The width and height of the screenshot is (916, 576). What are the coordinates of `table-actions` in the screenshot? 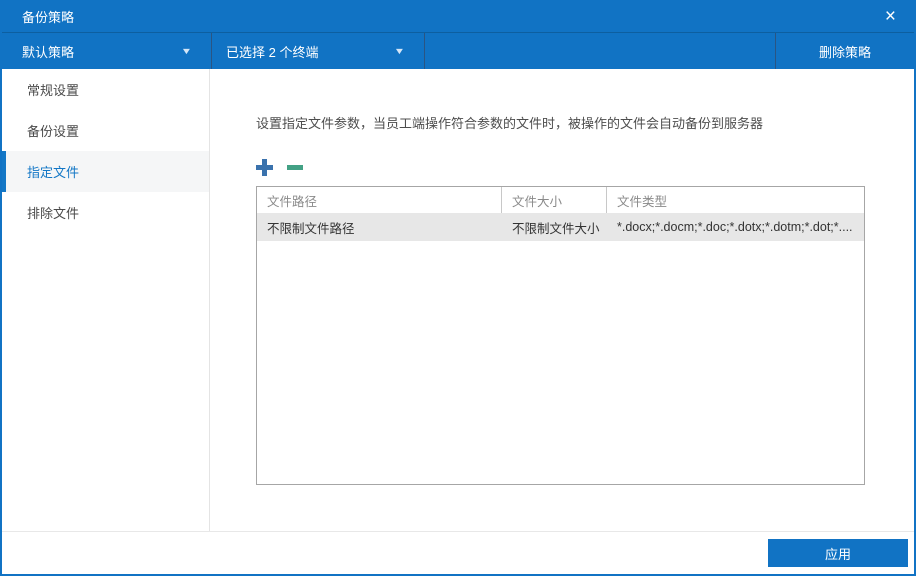 It's located at (560, 167).